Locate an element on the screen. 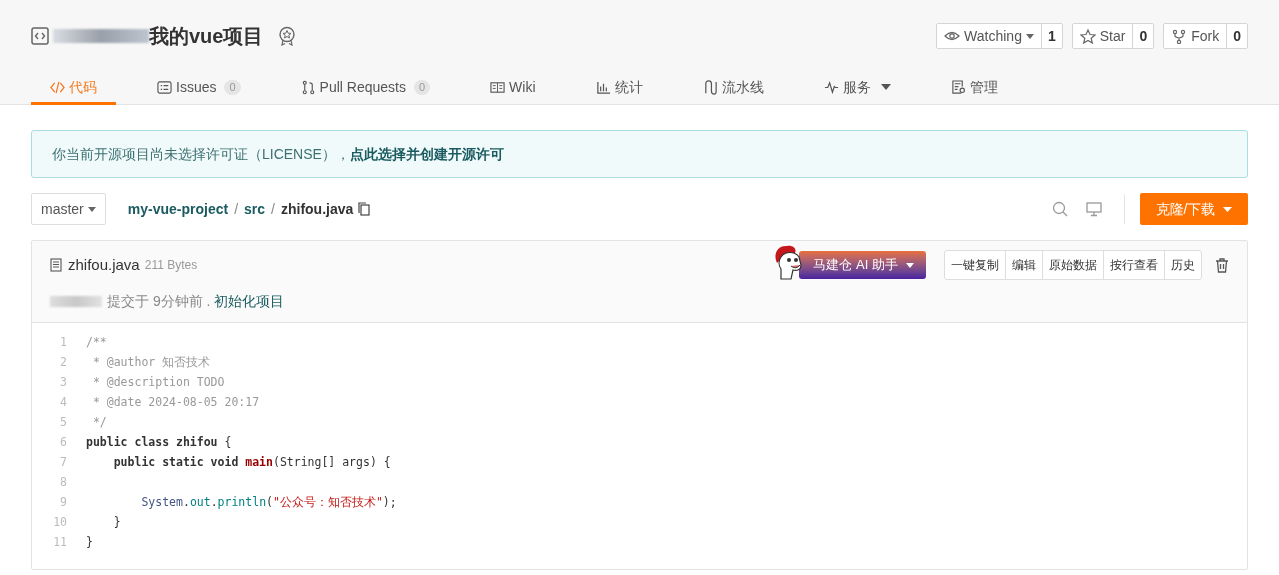 This screenshot has width=1279, height=575. blurred-author is located at coordinates (76, 301).